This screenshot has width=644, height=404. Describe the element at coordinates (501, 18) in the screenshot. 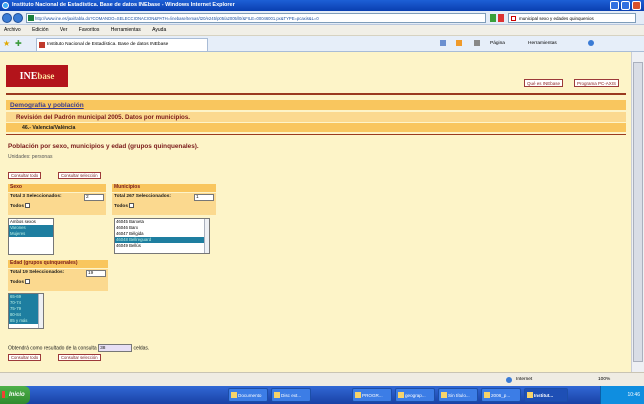

I see `stop-icon` at that location.